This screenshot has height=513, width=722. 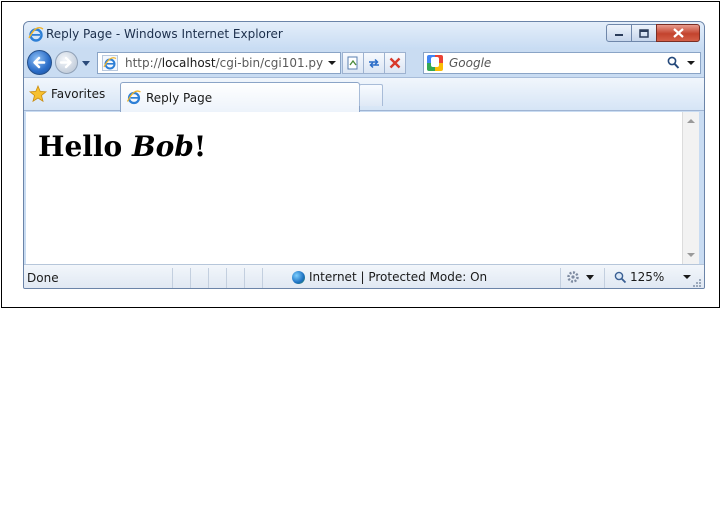 I want to click on window-title: Reply Page - Windows Internet Explorer, so click(x=164, y=34).